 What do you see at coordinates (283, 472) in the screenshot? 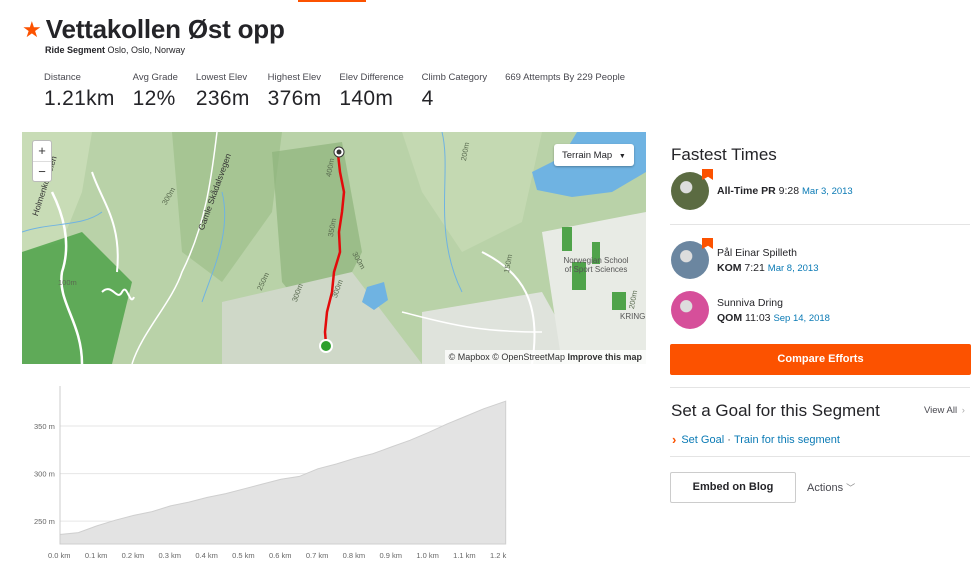
I see `elevation-area` at bounding box center [283, 472].